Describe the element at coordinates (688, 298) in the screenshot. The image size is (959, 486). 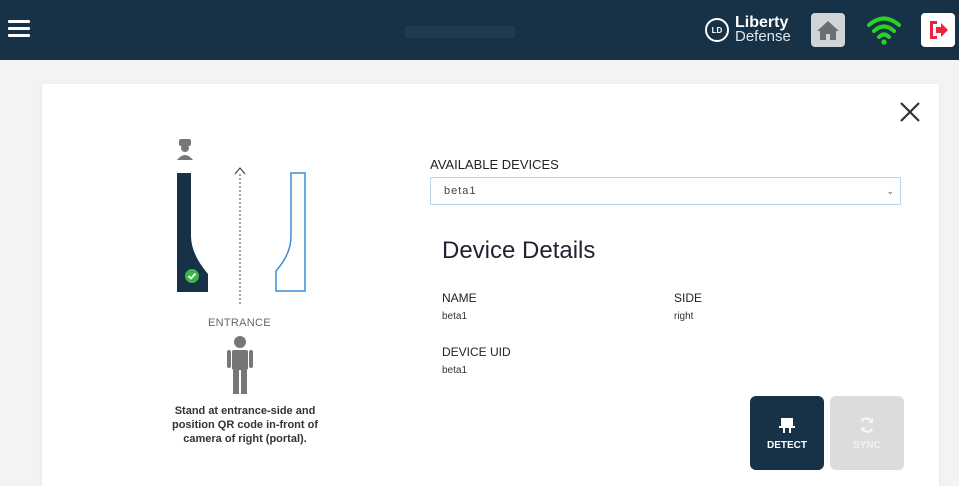
I see `side-label: SIDE` at that location.